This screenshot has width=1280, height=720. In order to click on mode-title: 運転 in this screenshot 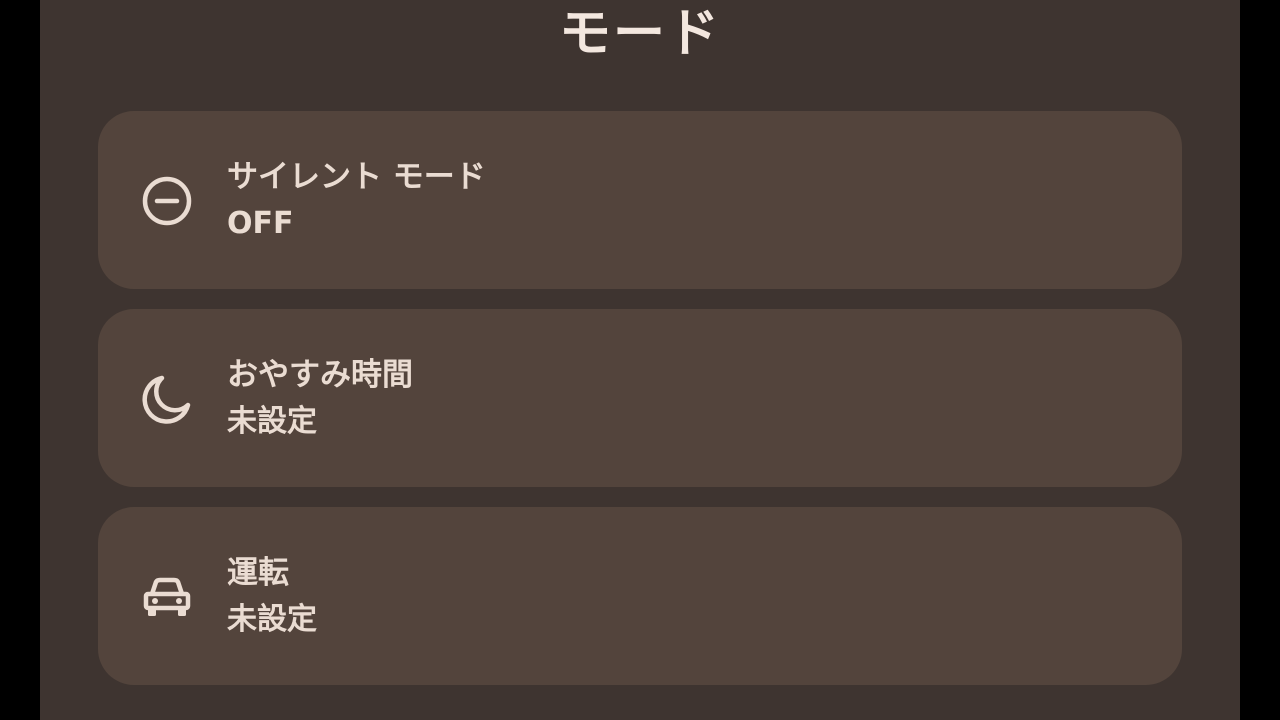, I will do `click(258, 573)`.